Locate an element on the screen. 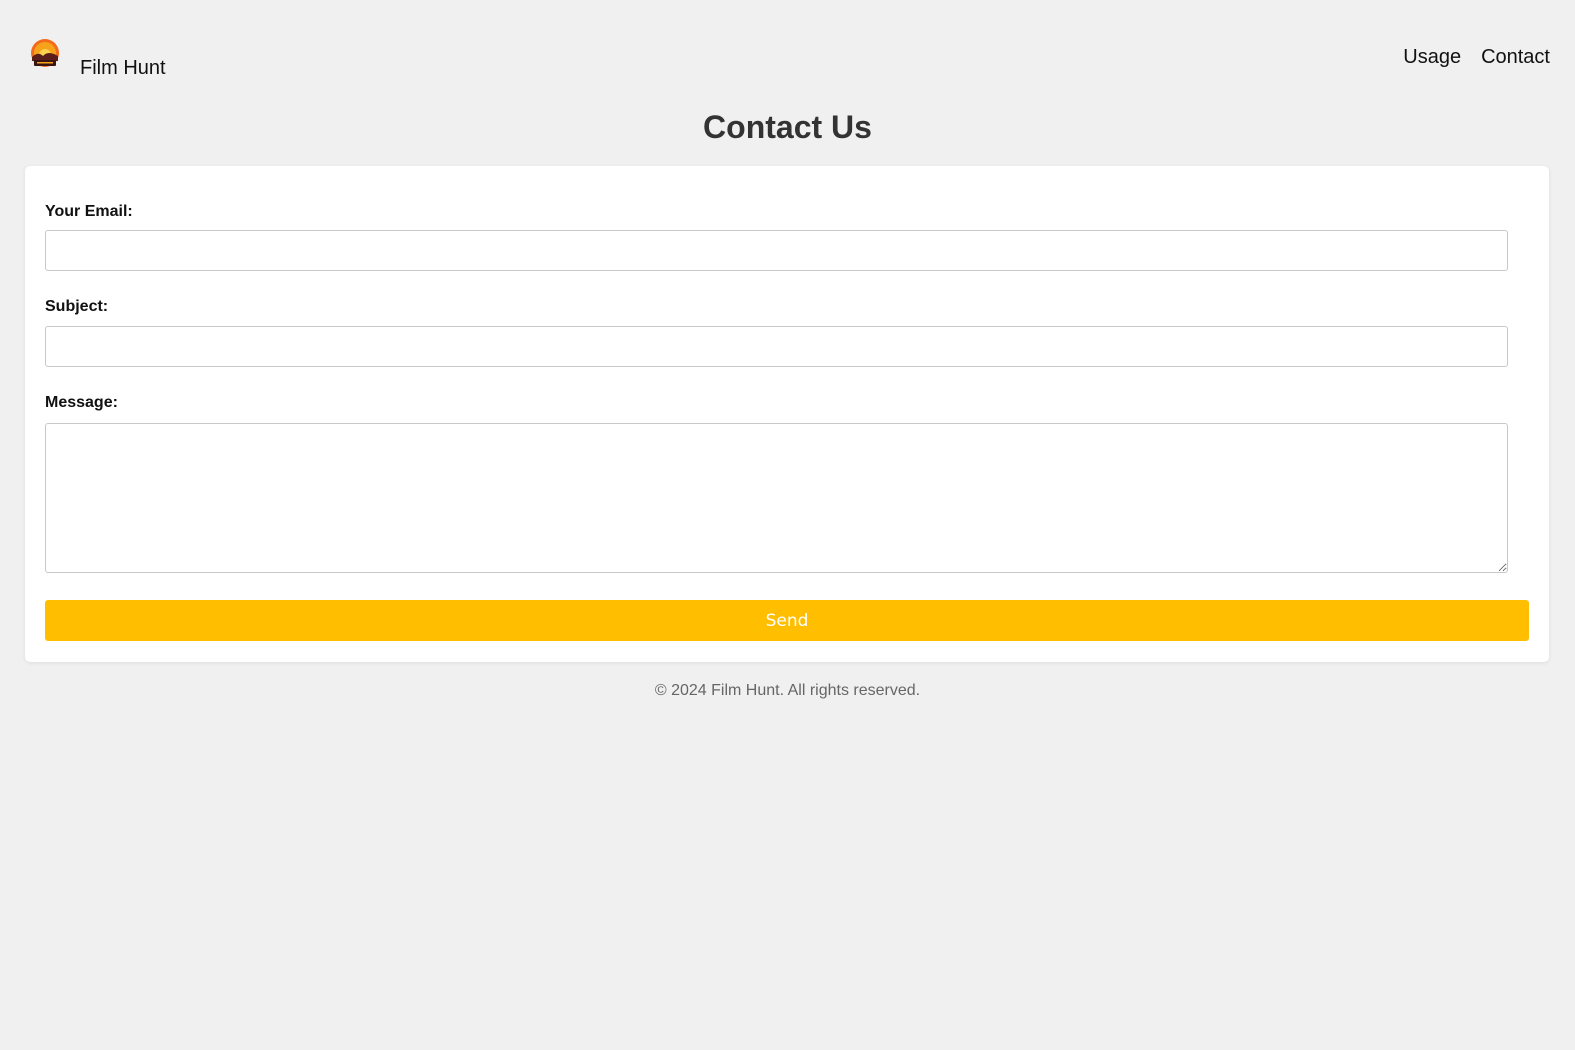 This screenshot has height=1050, width=1575. email-field is located at coordinates (776, 250).